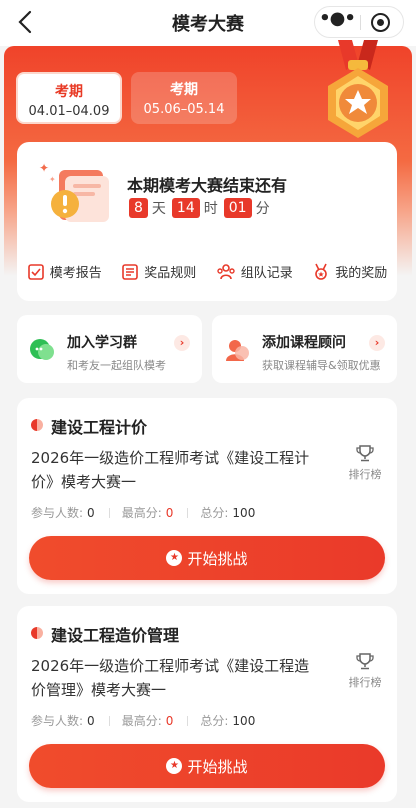  Describe the element at coordinates (102, 343) in the screenshot. I see `promo-title: 加入学习群` at that location.